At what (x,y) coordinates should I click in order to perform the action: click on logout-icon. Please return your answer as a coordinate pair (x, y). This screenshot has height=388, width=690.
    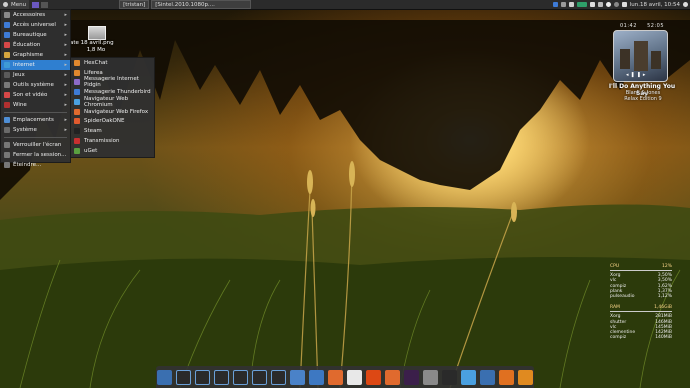
    Looking at the image, I should click on (7, 155).